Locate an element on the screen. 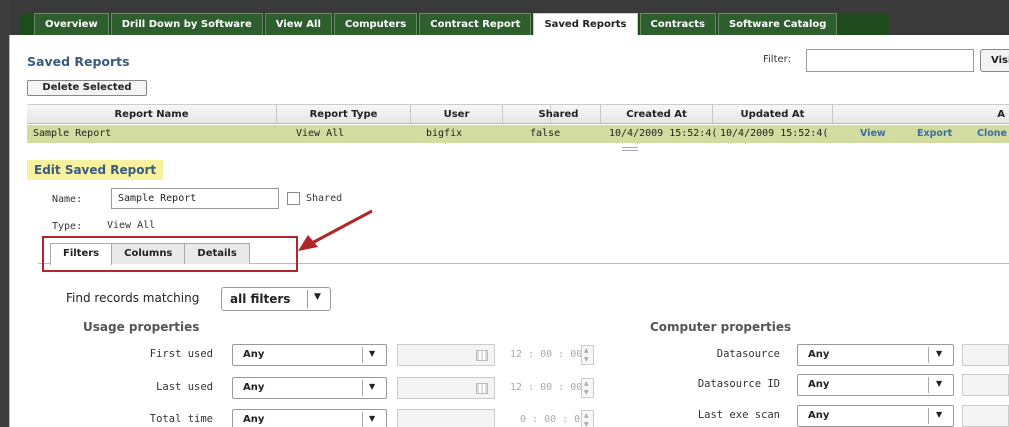  filter-input is located at coordinates (890, 60).